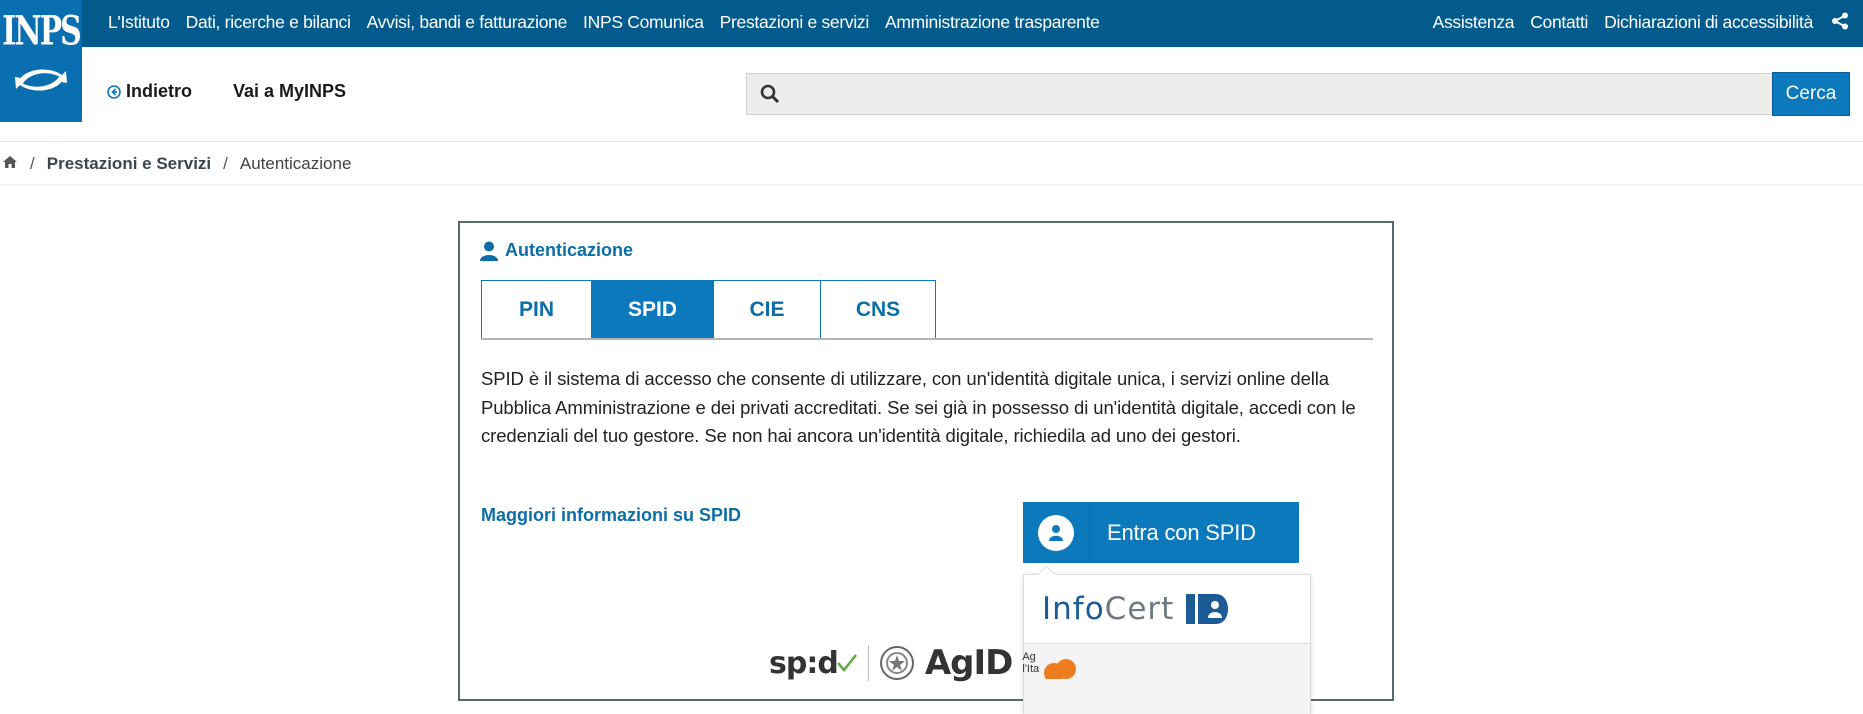 Image resolution: width=1863 pixels, height=714 pixels. I want to click on top-nav-link-comunica: INPS Comunica, so click(643, 22).